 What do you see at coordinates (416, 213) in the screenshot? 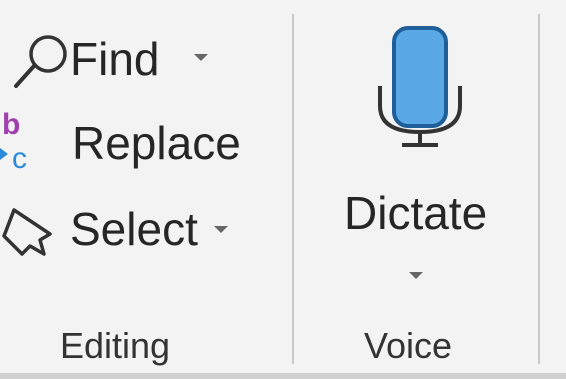
I see `dictate-label: Dictate` at bounding box center [416, 213].